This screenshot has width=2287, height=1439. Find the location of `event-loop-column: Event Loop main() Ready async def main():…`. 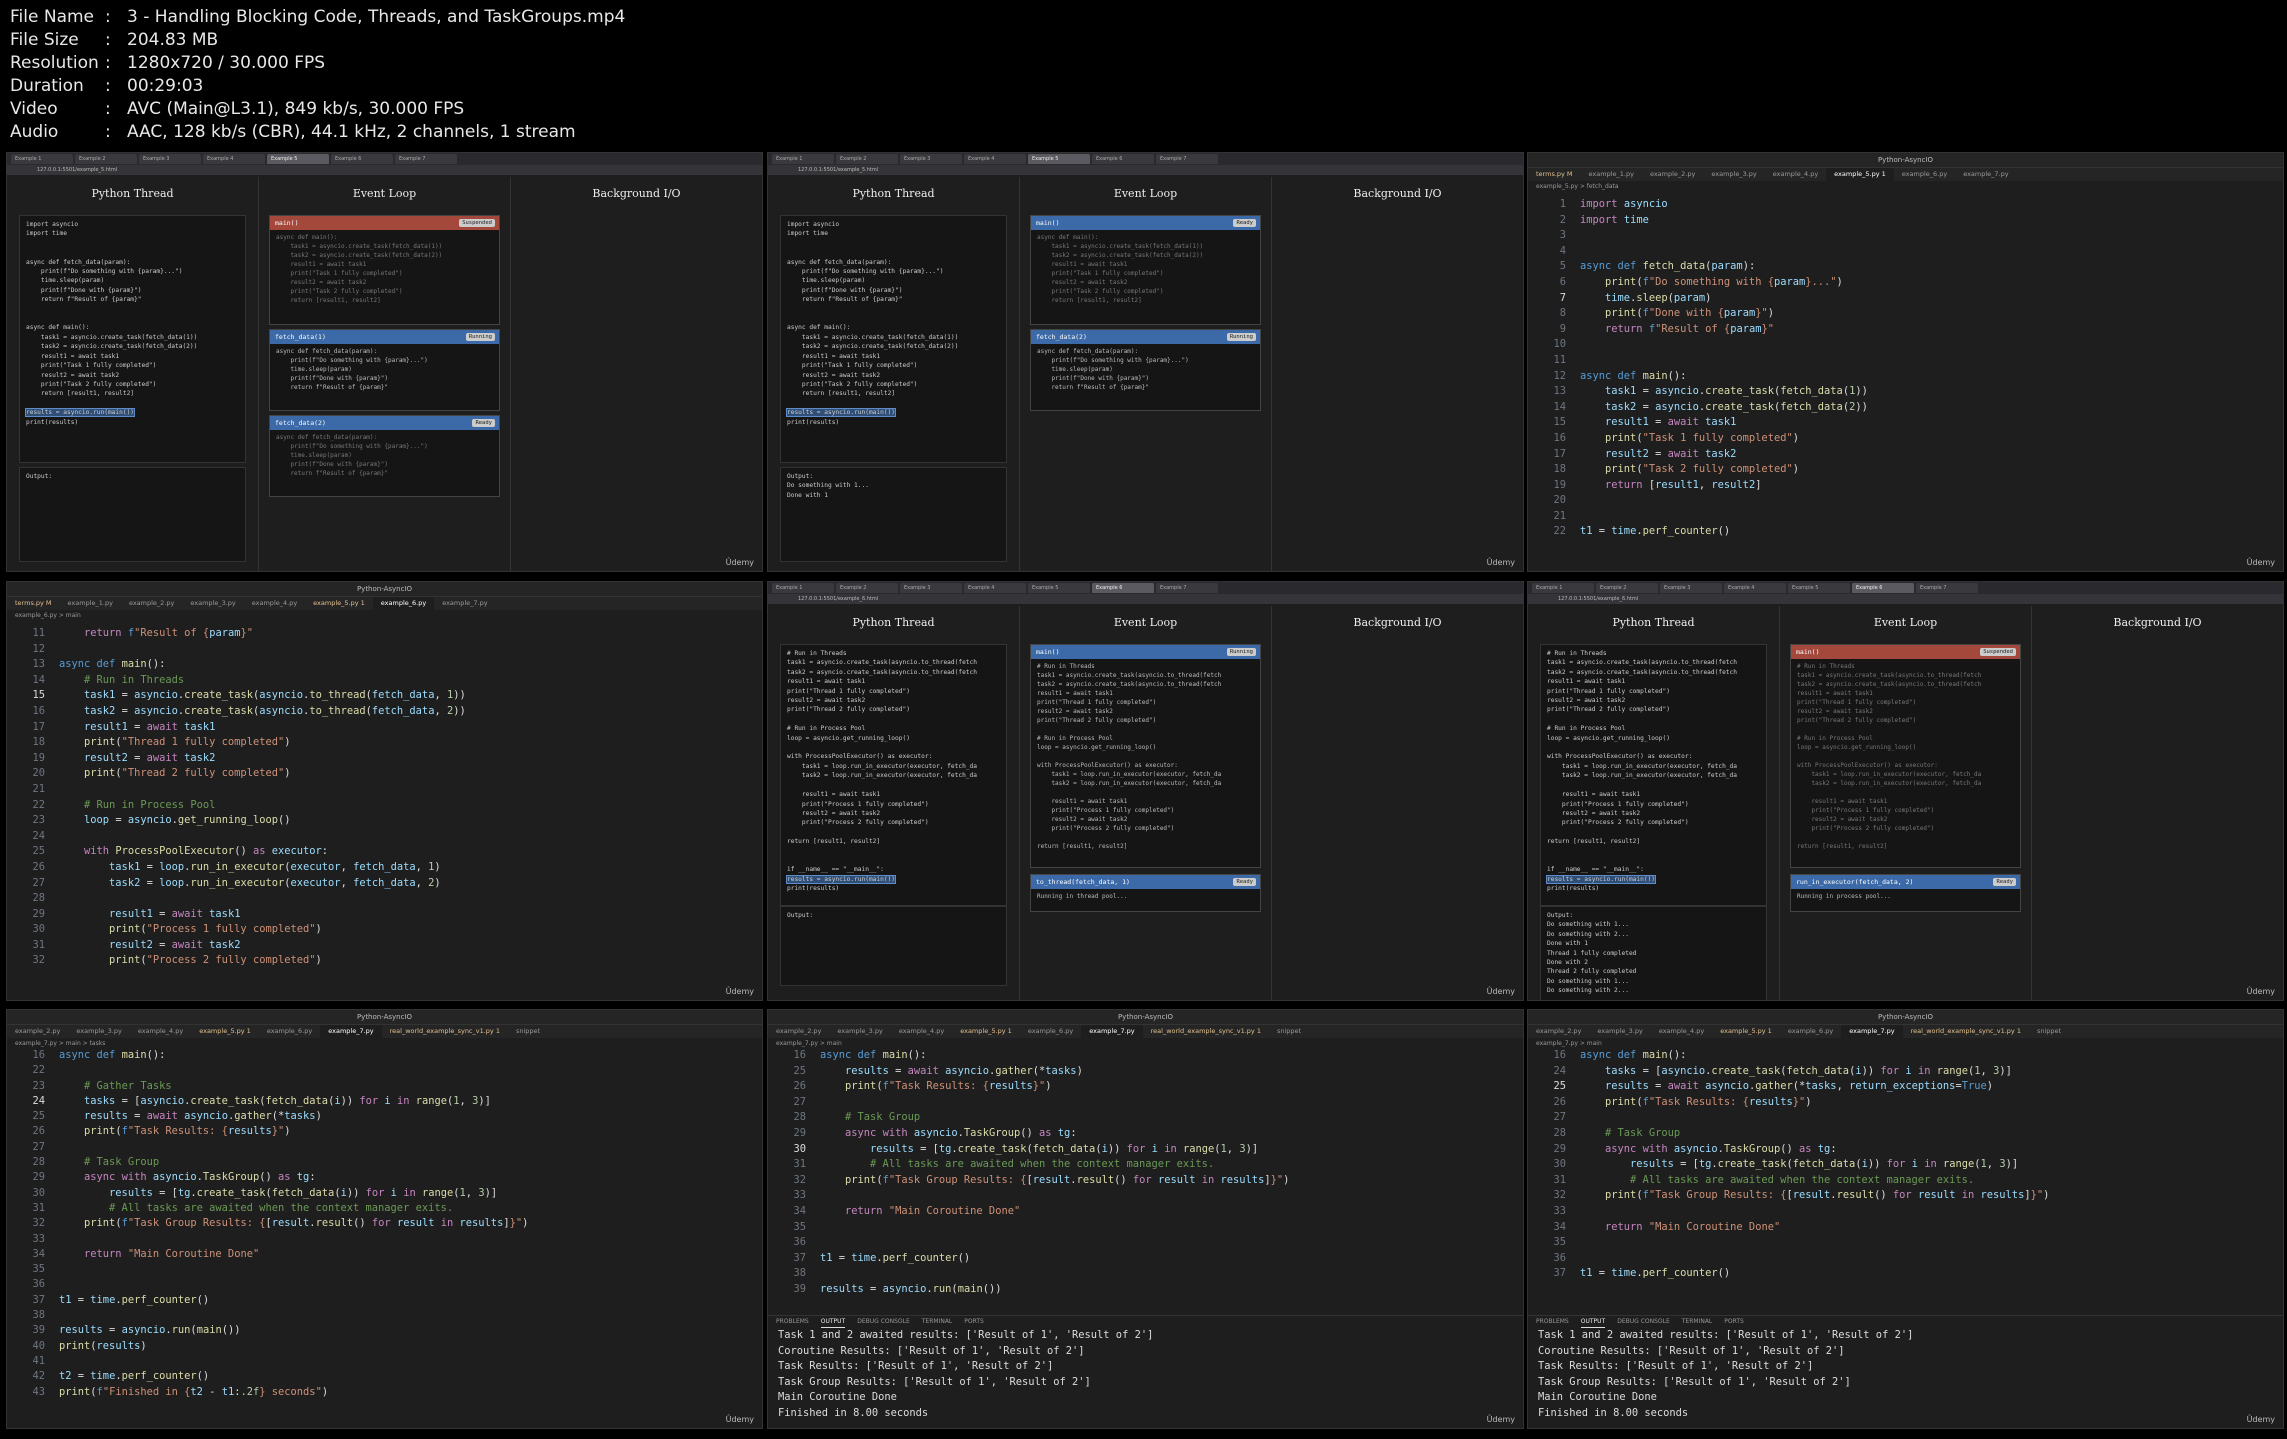

event-loop-column: Event Loop main() Ready async def main():… is located at coordinates (1146, 374).